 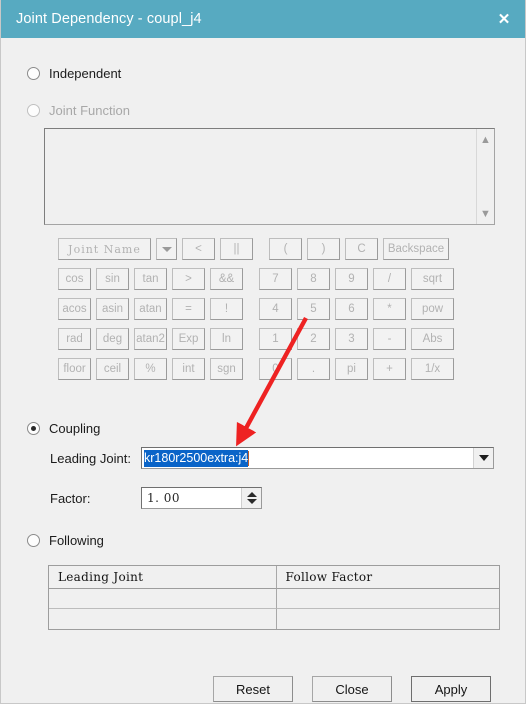 I want to click on radio-coupling-indicator, so click(x=33, y=428).